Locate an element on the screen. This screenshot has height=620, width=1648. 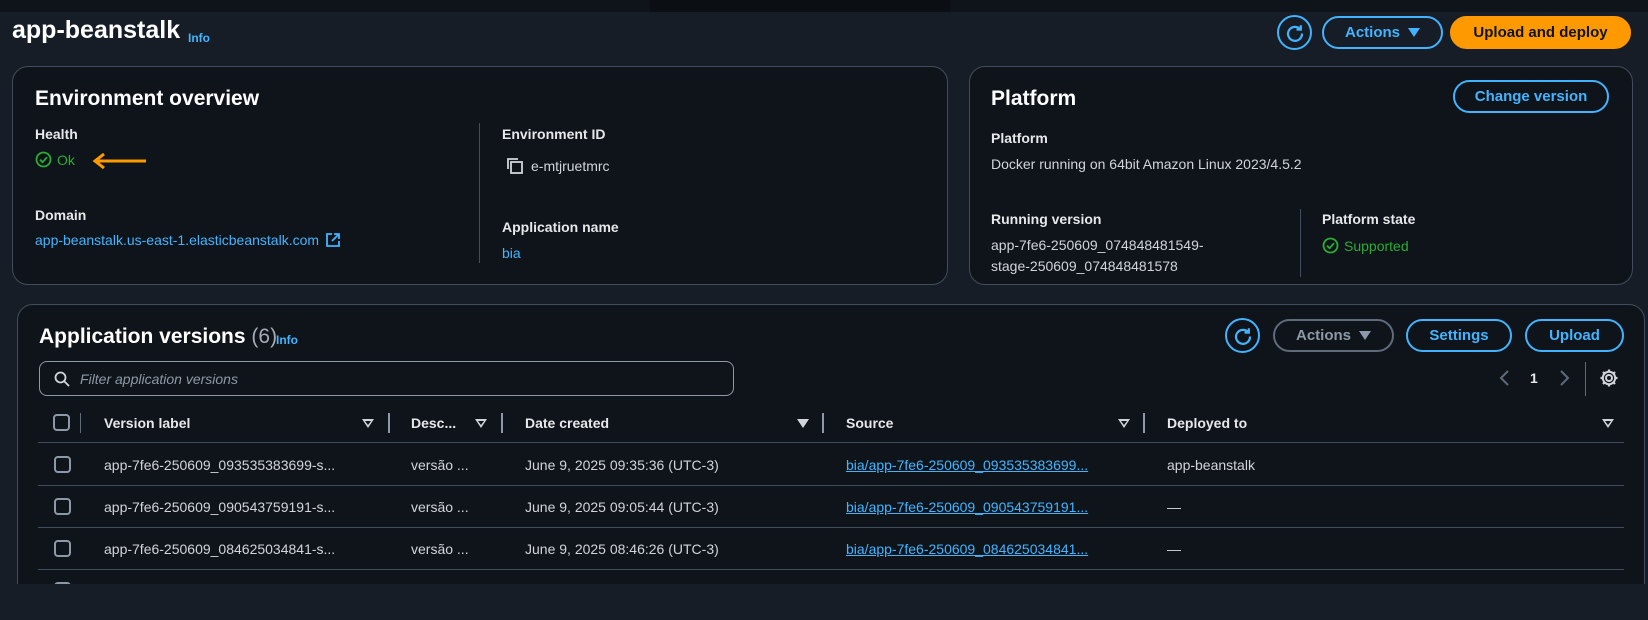
row-deployed-to: app-beanstalk is located at coordinates (1211, 465).